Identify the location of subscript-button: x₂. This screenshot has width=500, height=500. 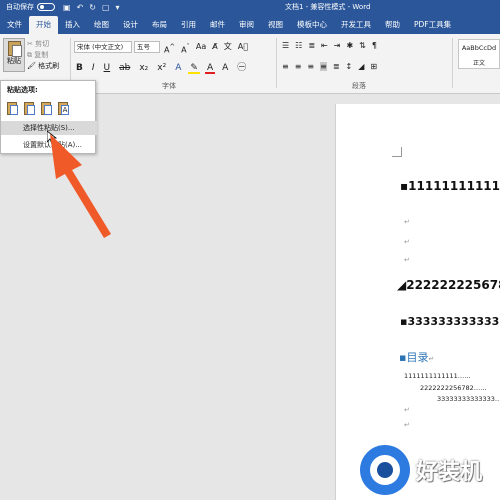
(143, 68).